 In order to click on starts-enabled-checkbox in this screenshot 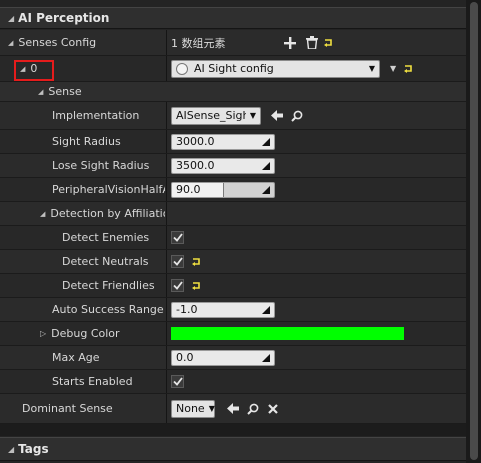, I will do `click(177, 381)`.